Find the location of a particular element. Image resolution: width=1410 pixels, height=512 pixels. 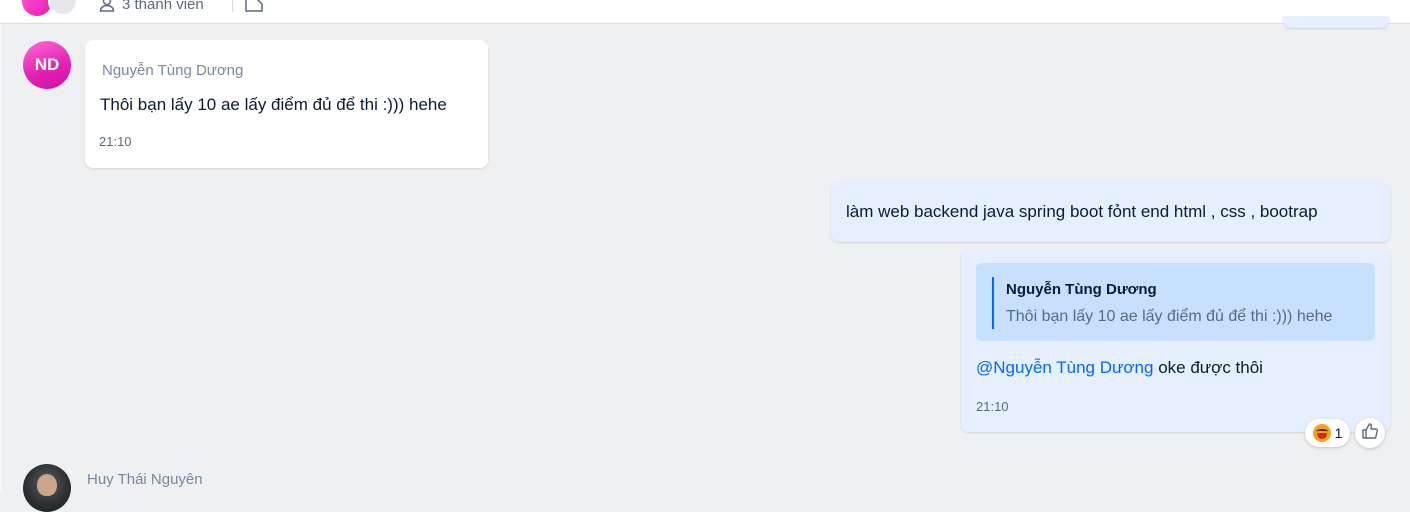

members-count-label: 3 thành viên is located at coordinates (163, 6).